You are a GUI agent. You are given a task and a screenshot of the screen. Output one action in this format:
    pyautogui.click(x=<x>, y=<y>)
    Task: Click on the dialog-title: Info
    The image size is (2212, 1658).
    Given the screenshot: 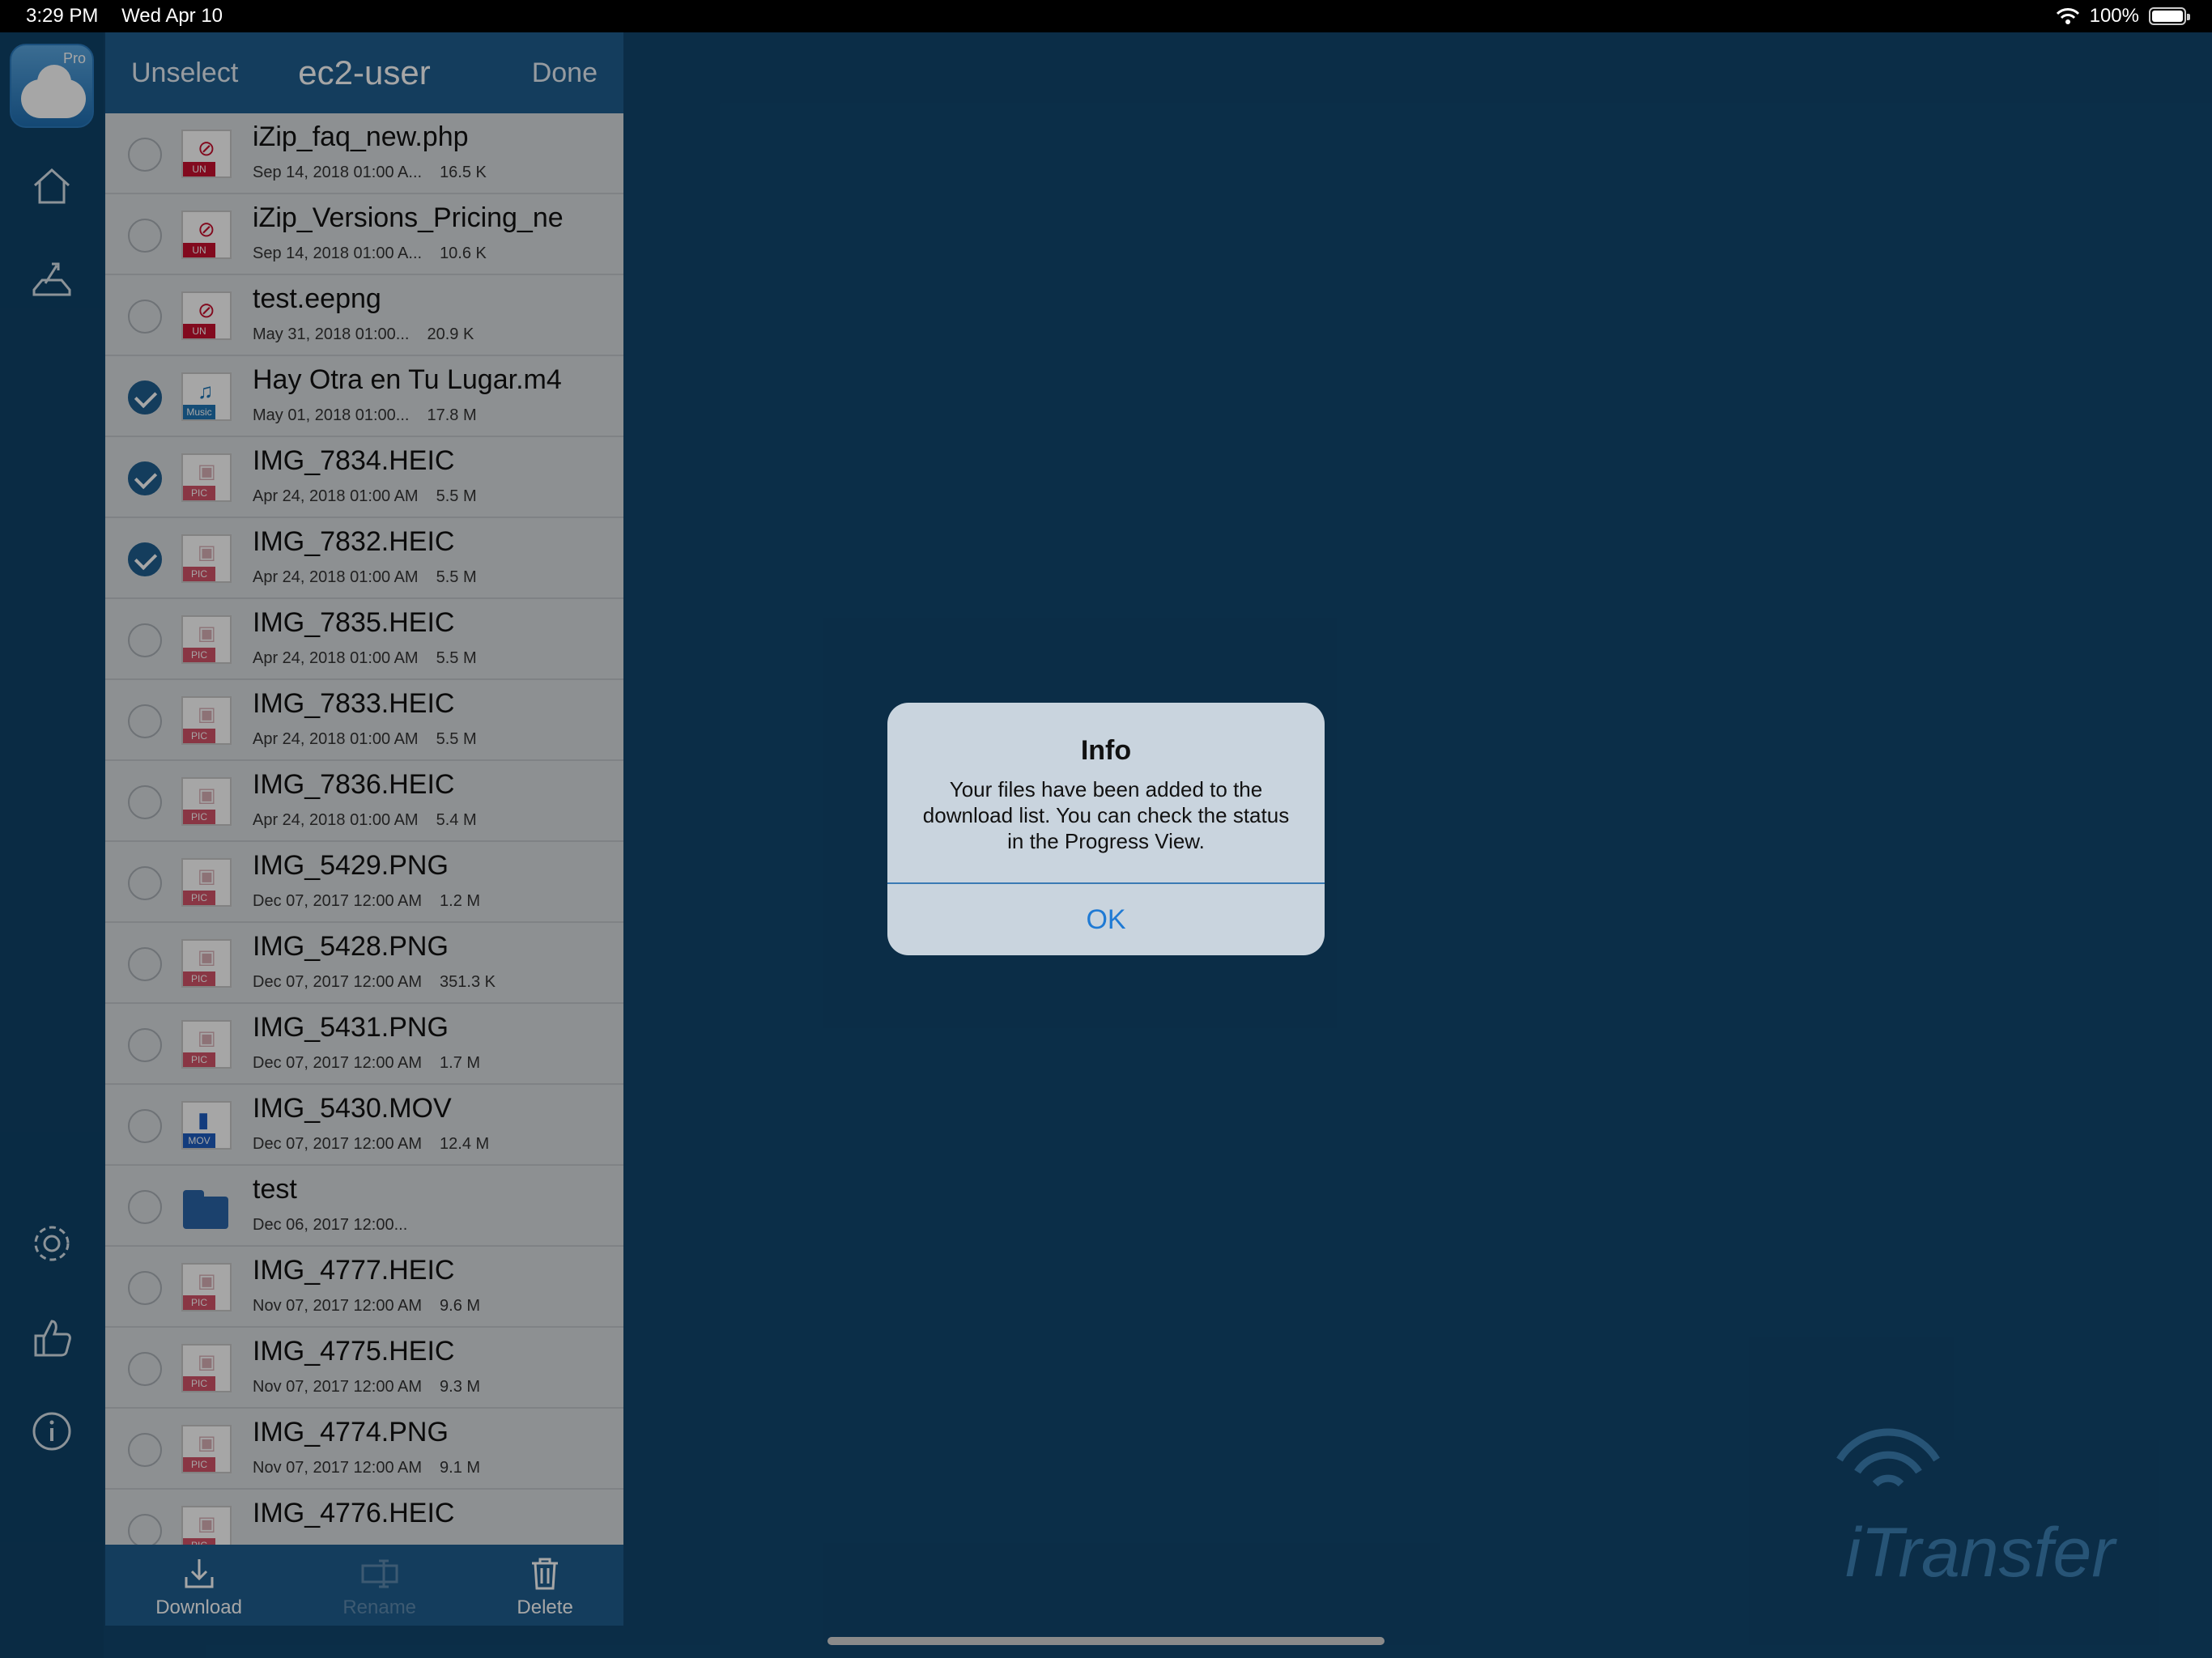 What is the action you would take?
    pyautogui.click(x=1106, y=750)
    